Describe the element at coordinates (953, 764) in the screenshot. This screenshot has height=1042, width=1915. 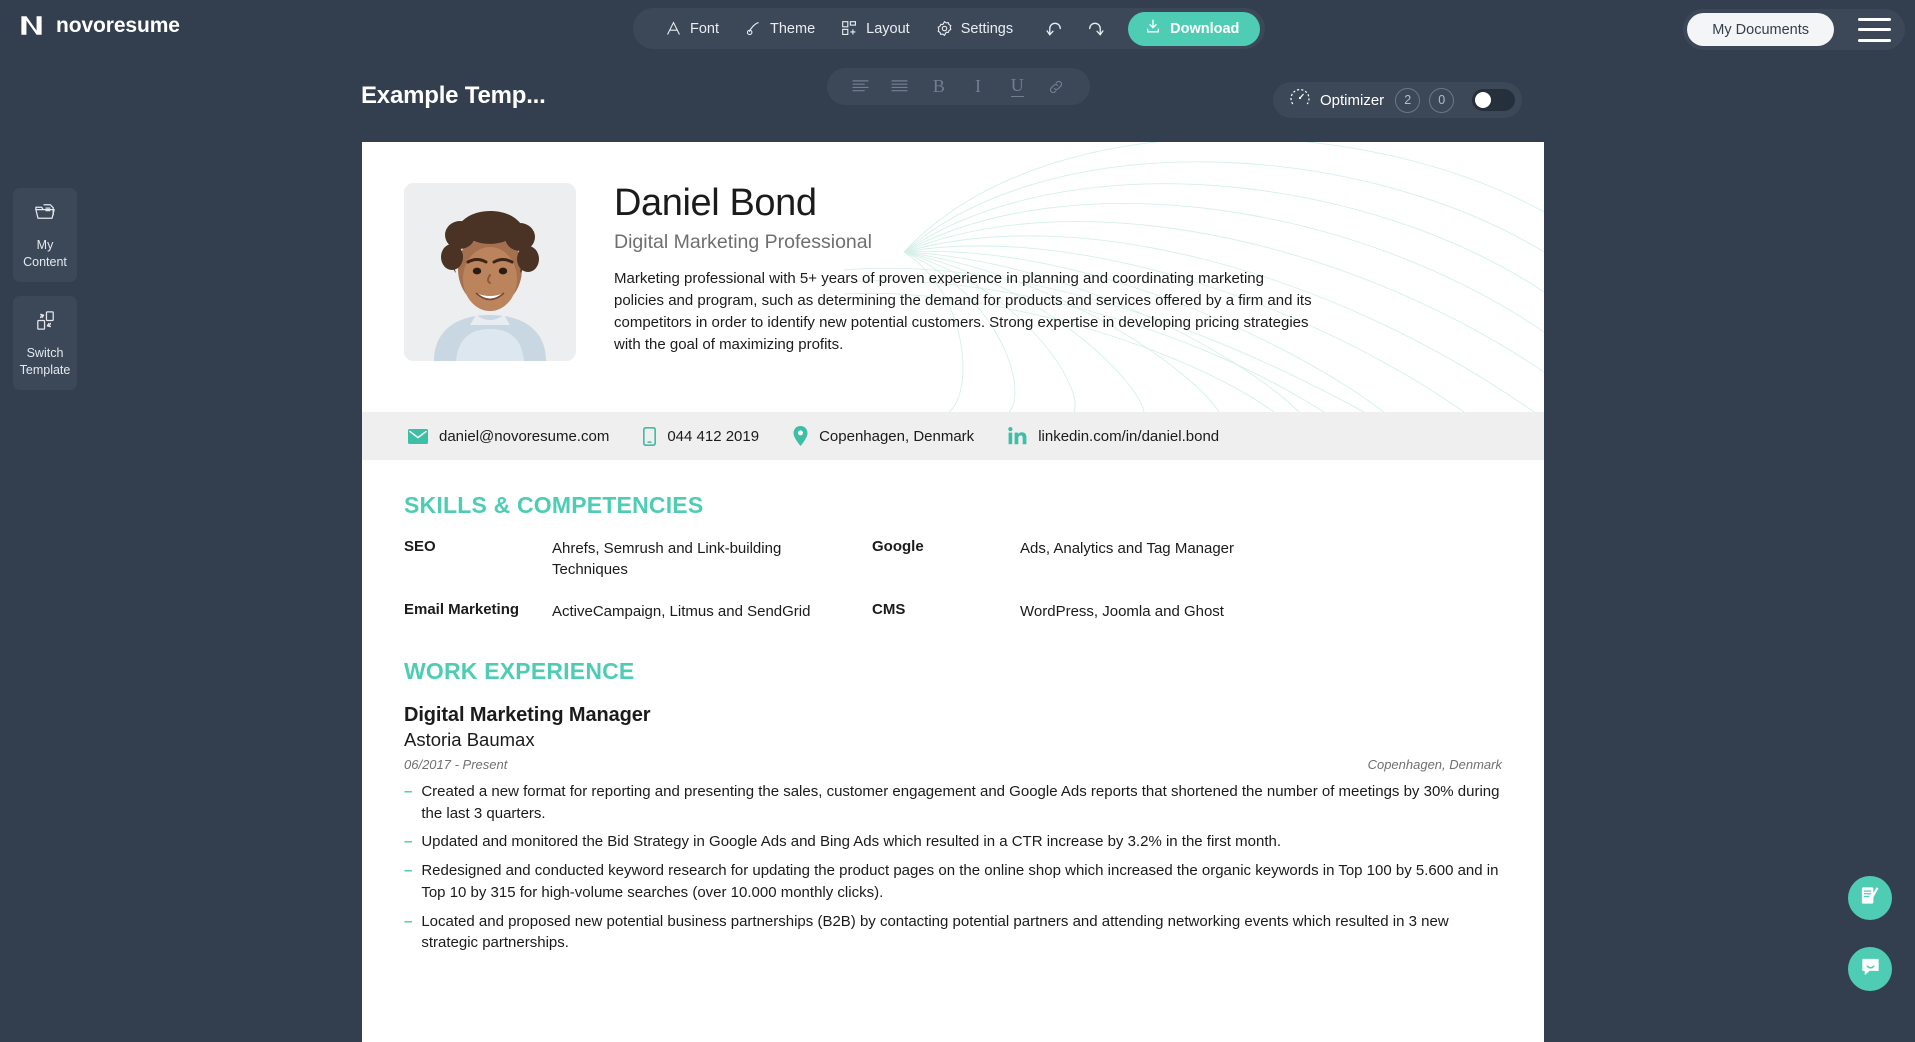
I see `job-meta: 06/2017 - Present Copenhagen, Denmark` at that location.